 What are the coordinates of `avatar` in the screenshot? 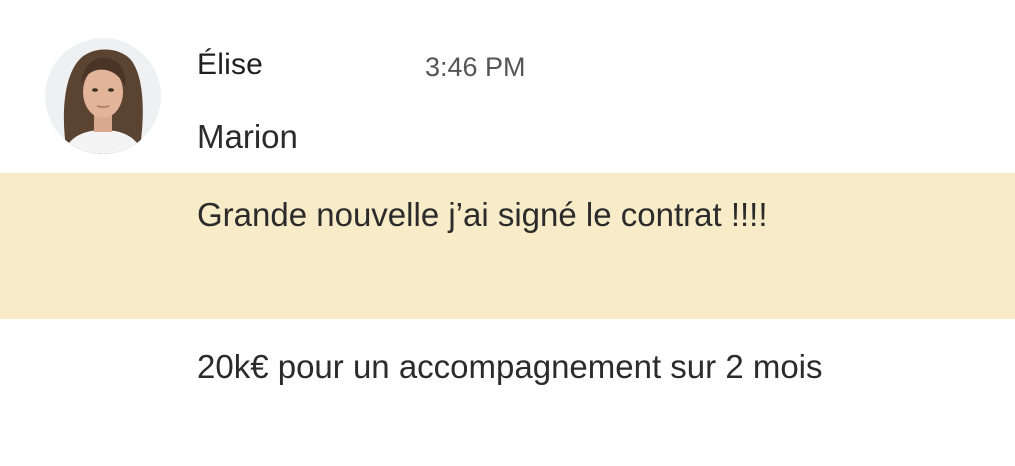 It's located at (103, 96).